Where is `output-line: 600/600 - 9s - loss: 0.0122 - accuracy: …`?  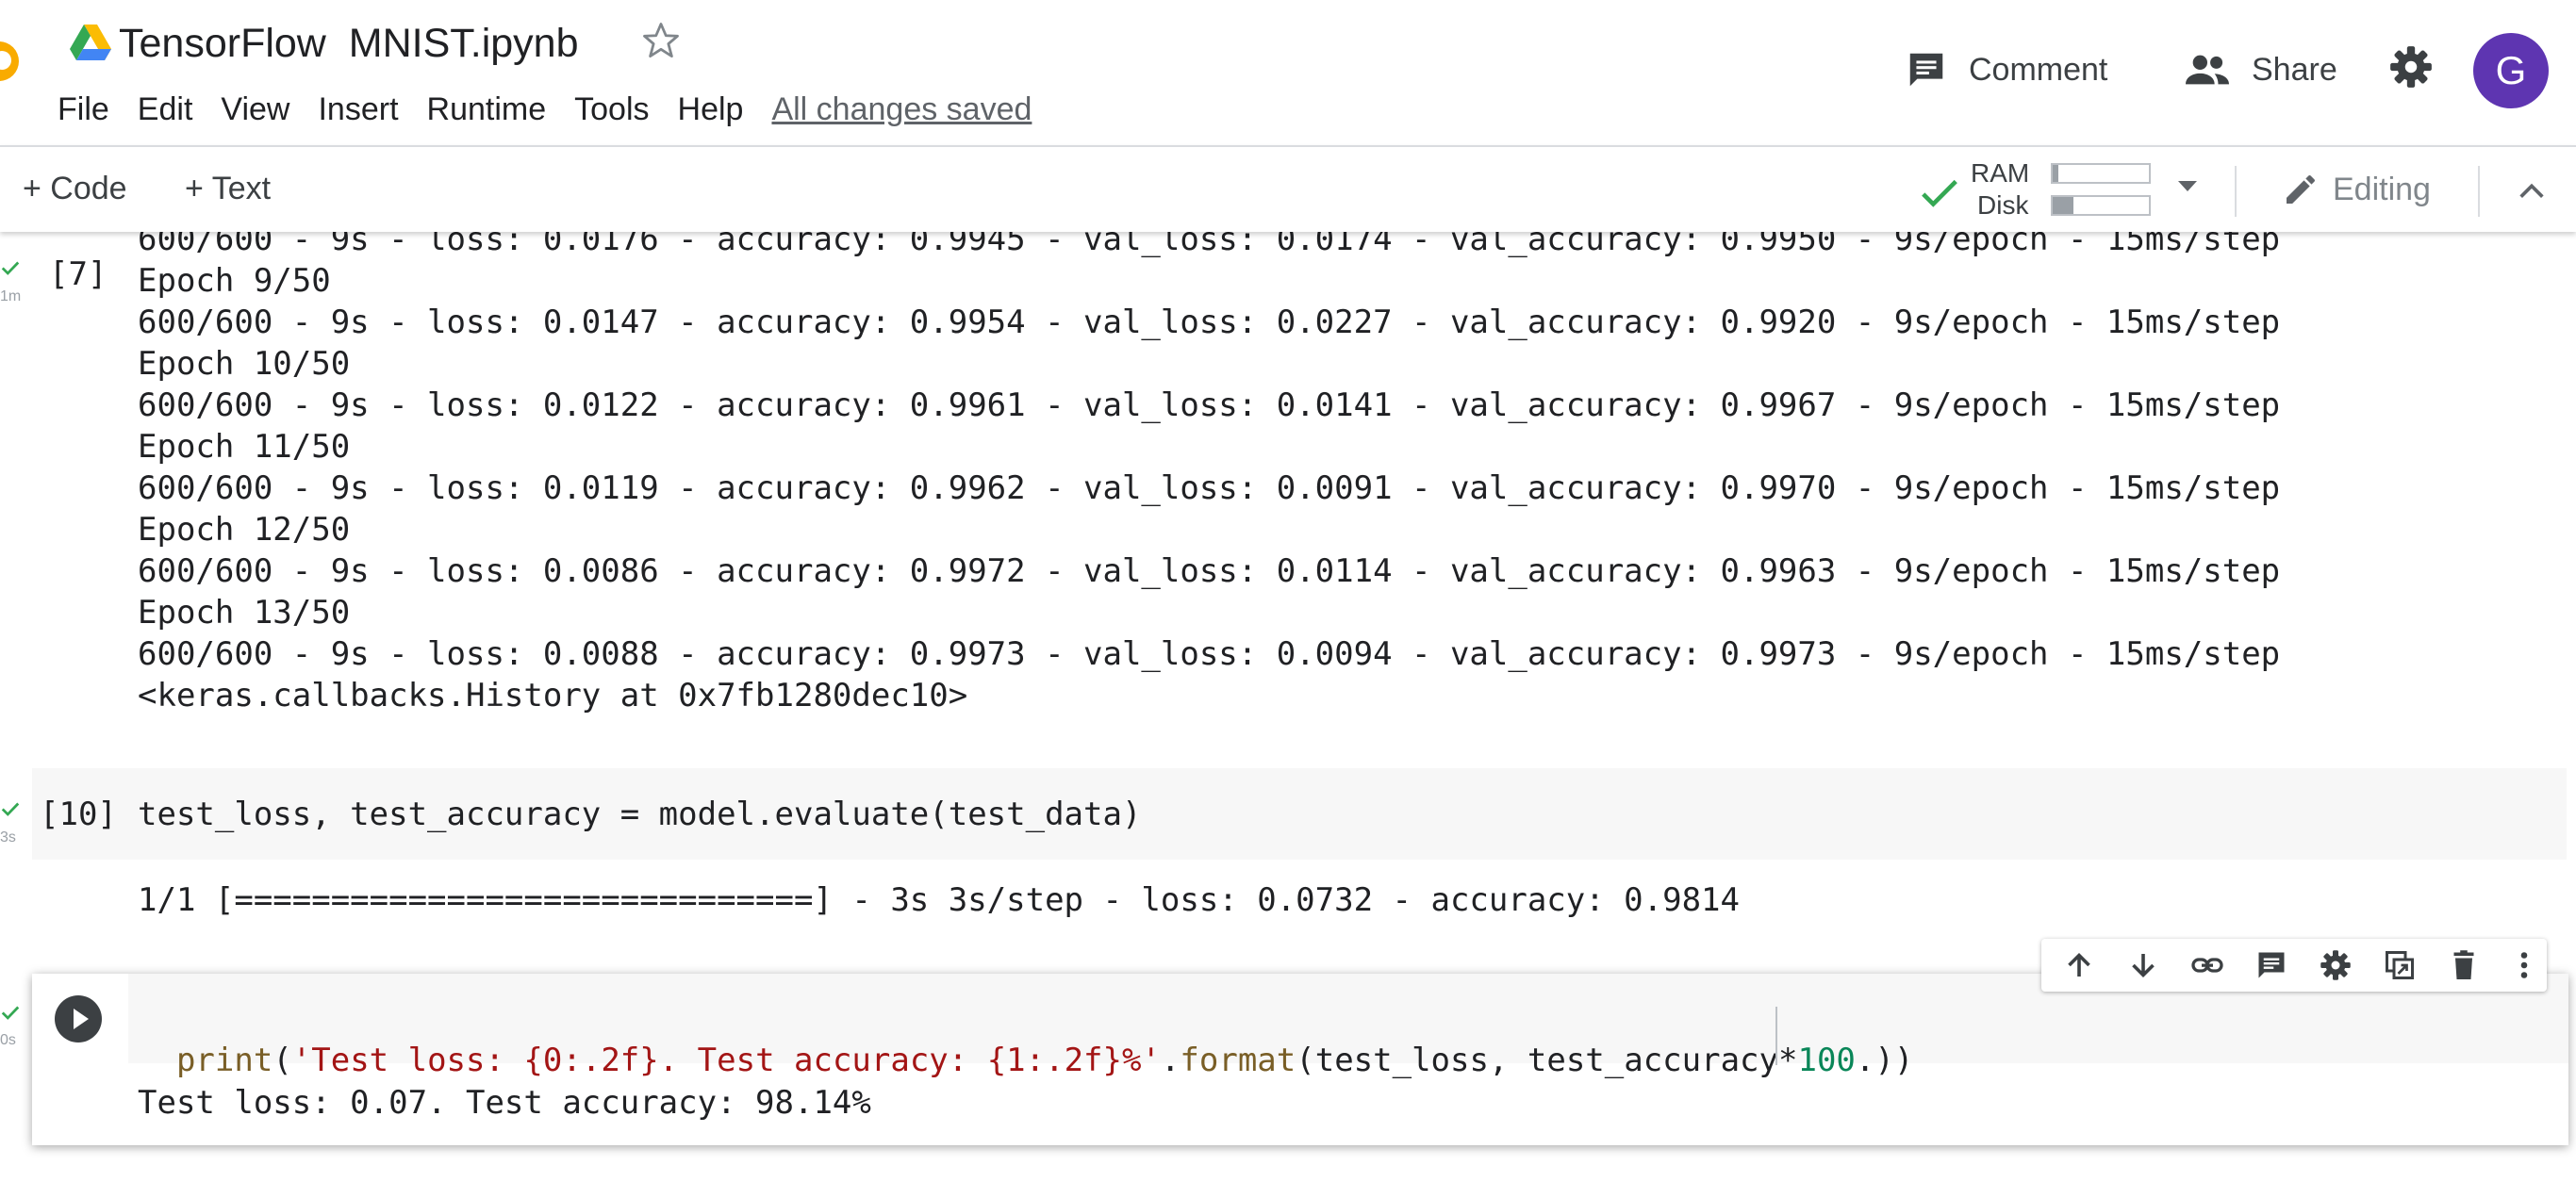
output-line: 600/600 - 9s - loss: 0.0122 - accuracy: … is located at coordinates (1209, 405).